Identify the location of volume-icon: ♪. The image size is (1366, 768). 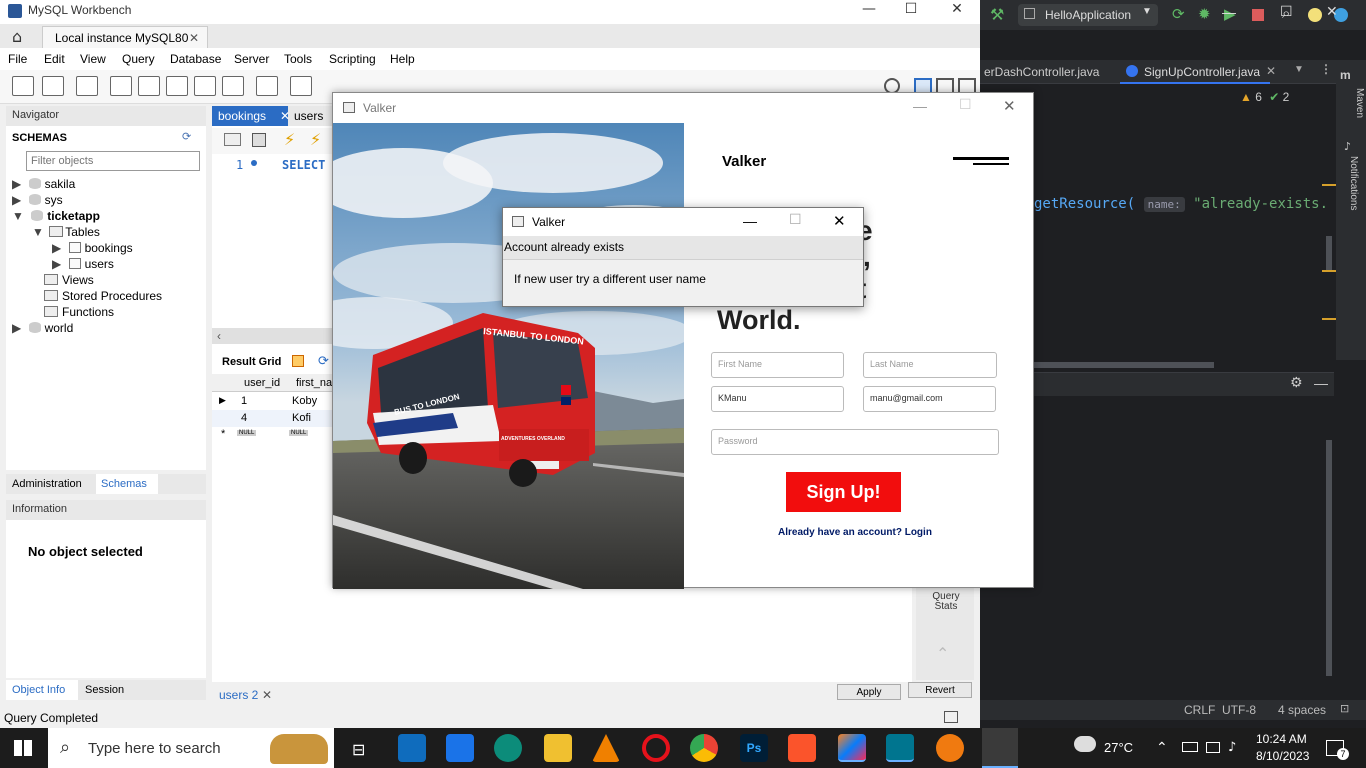
(1232, 747).